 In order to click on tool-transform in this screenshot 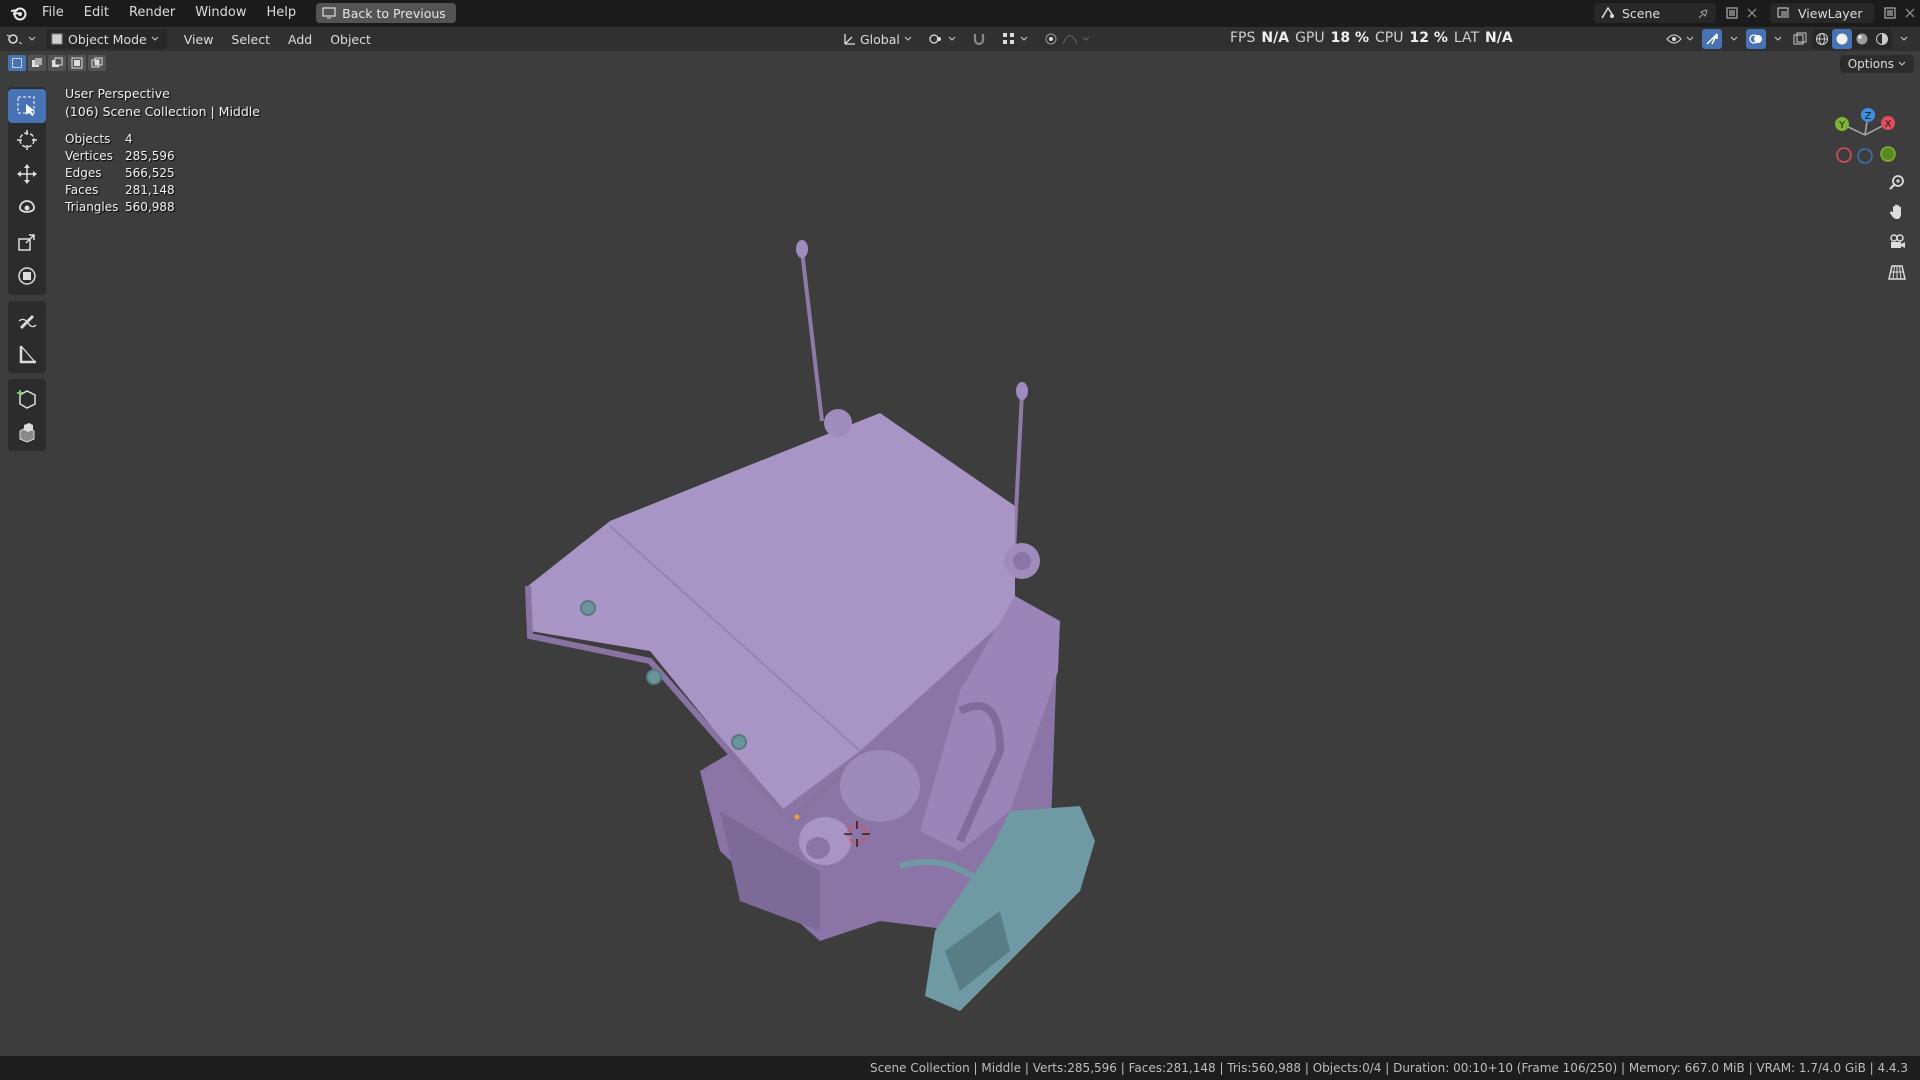, I will do `click(27, 276)`.